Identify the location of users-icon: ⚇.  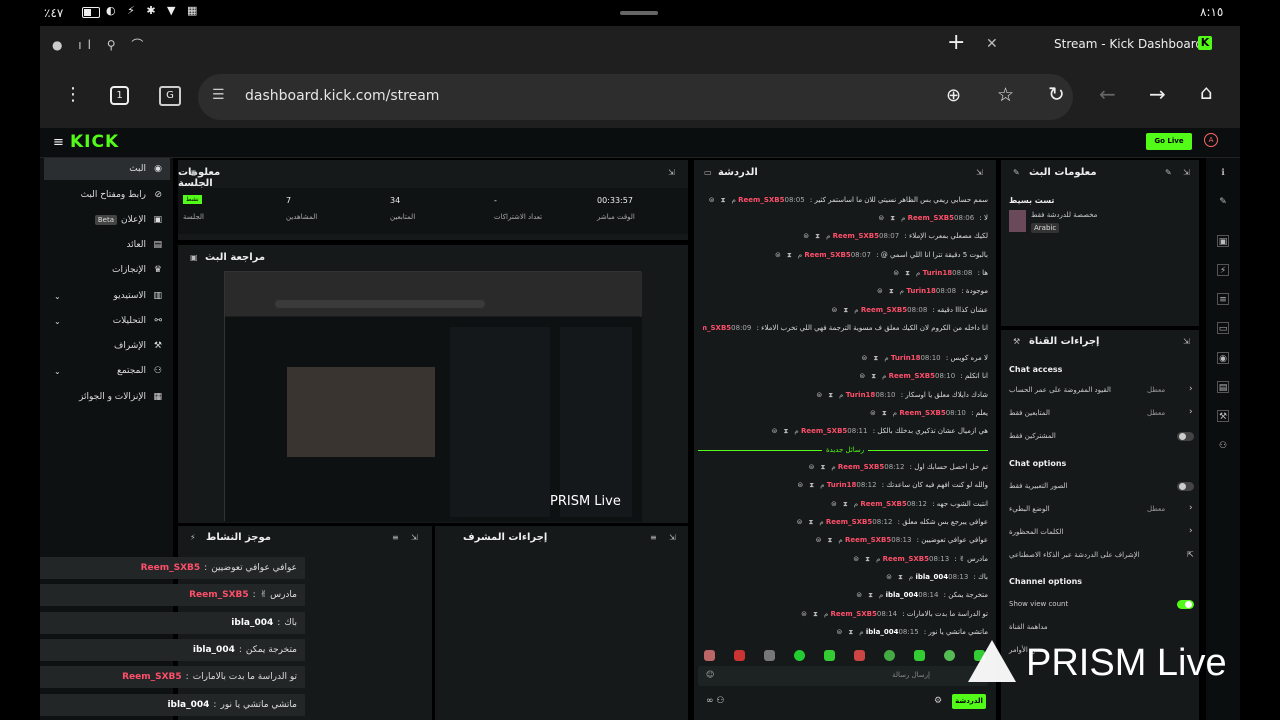
(1223, 446).